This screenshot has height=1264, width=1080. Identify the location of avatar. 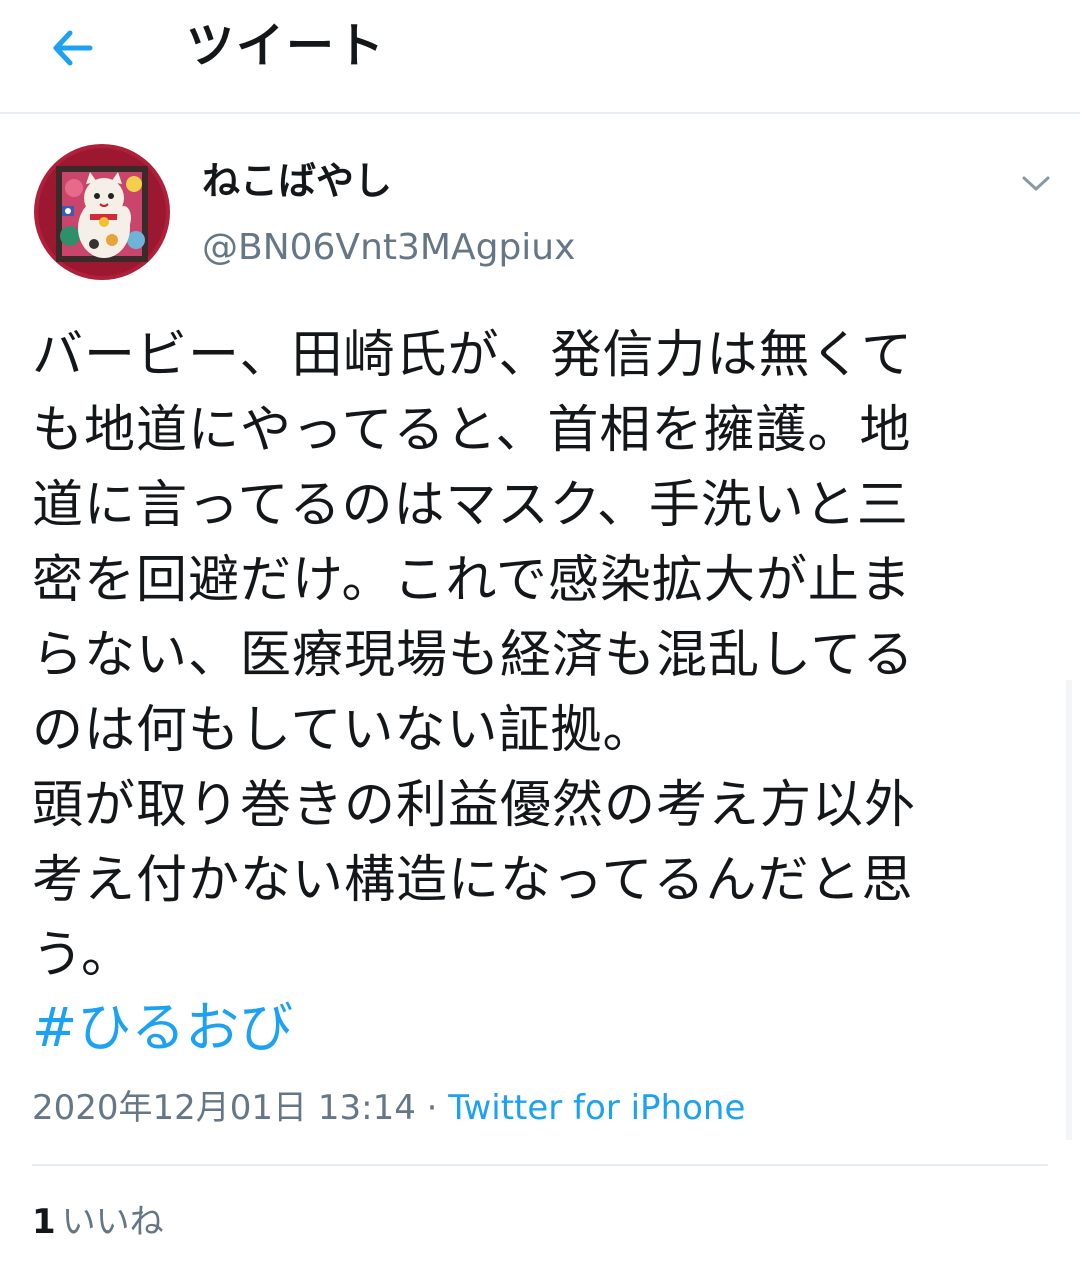
(102, 212).